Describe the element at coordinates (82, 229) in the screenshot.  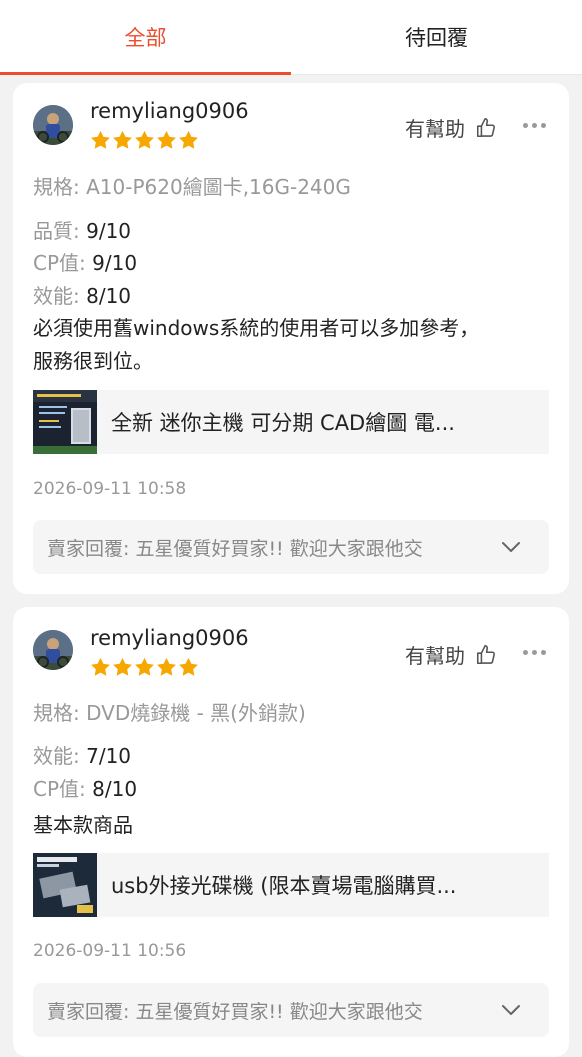
I see `rating-quality: 品質: 9/10` at that location.